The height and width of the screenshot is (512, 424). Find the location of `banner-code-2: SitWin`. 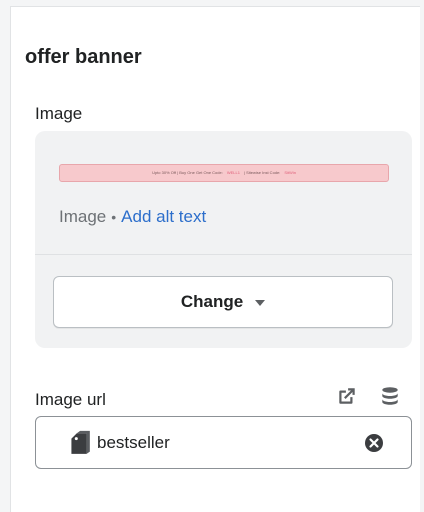

banner-code-2: SitWin is located at coordinates (290, 172).